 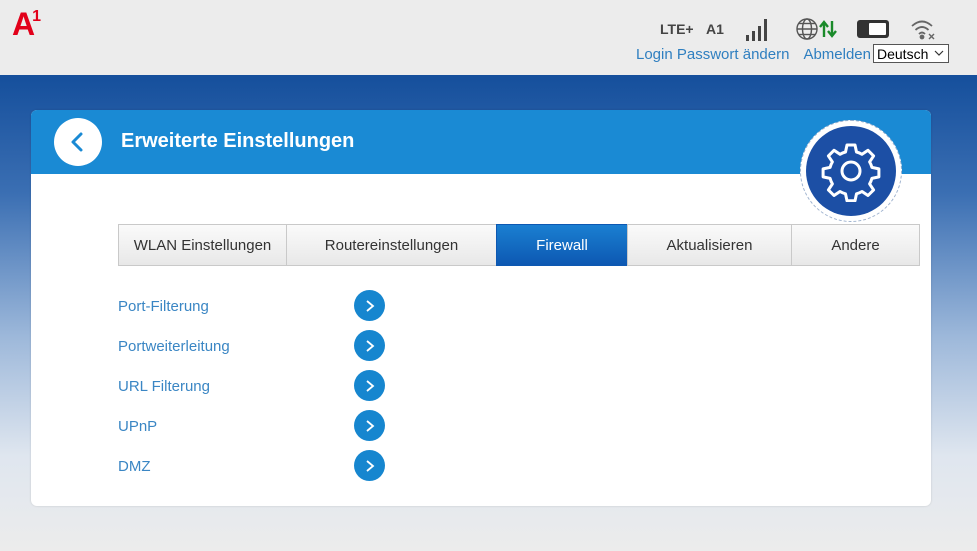 What do you see at coordinates (164, 386) in the screenshot?
I see `url-filtering-link: URL Filterung` at bounding box center [164, 386].